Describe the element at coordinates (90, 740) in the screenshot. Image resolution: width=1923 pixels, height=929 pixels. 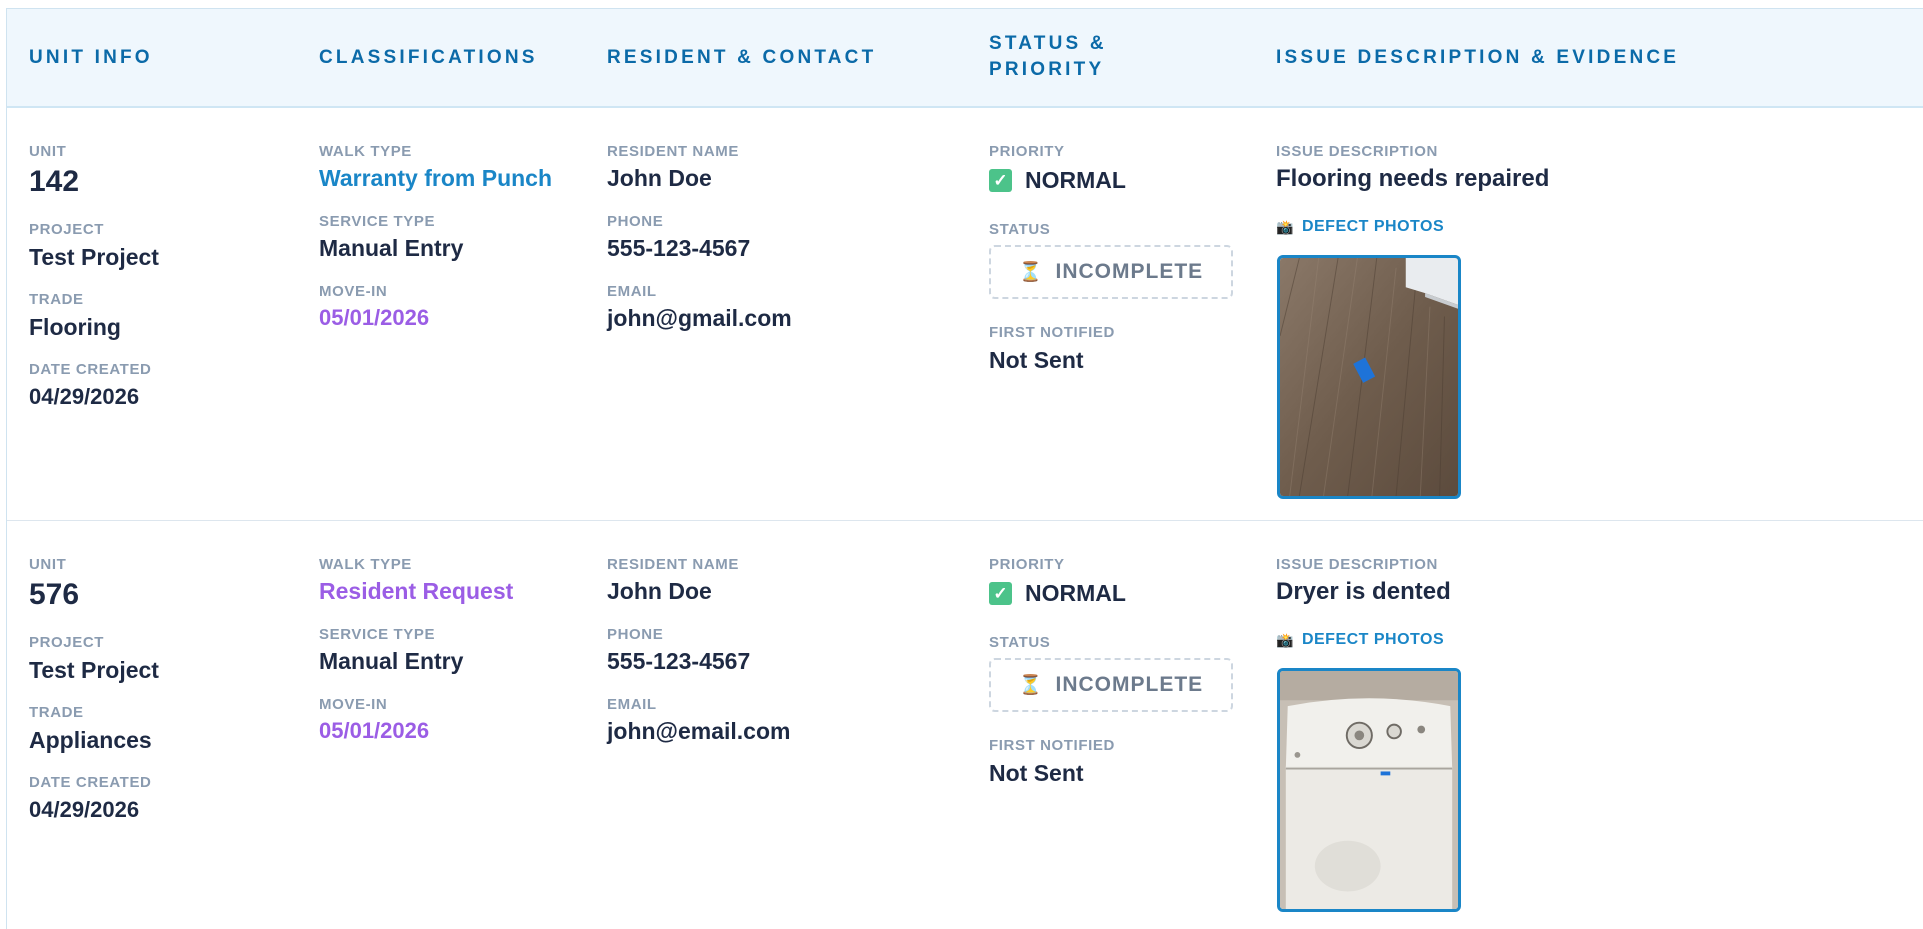
I see `trade-value: Appliances` at that location.